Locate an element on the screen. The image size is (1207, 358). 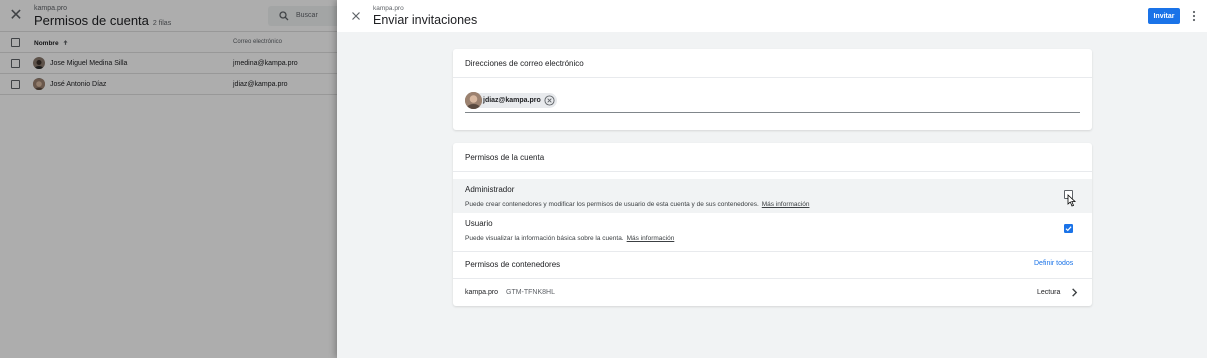
more-vert-icon is located at coordinates (1194, 16).